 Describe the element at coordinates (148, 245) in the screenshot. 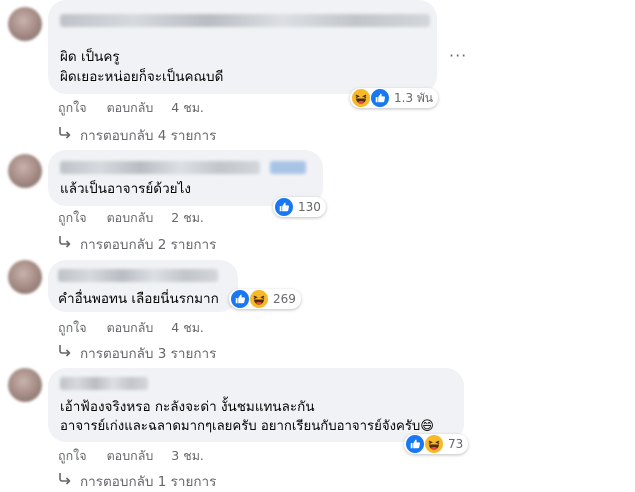

I see `replies-count-label: การตอบกลับ 2 รายการ` at that location.